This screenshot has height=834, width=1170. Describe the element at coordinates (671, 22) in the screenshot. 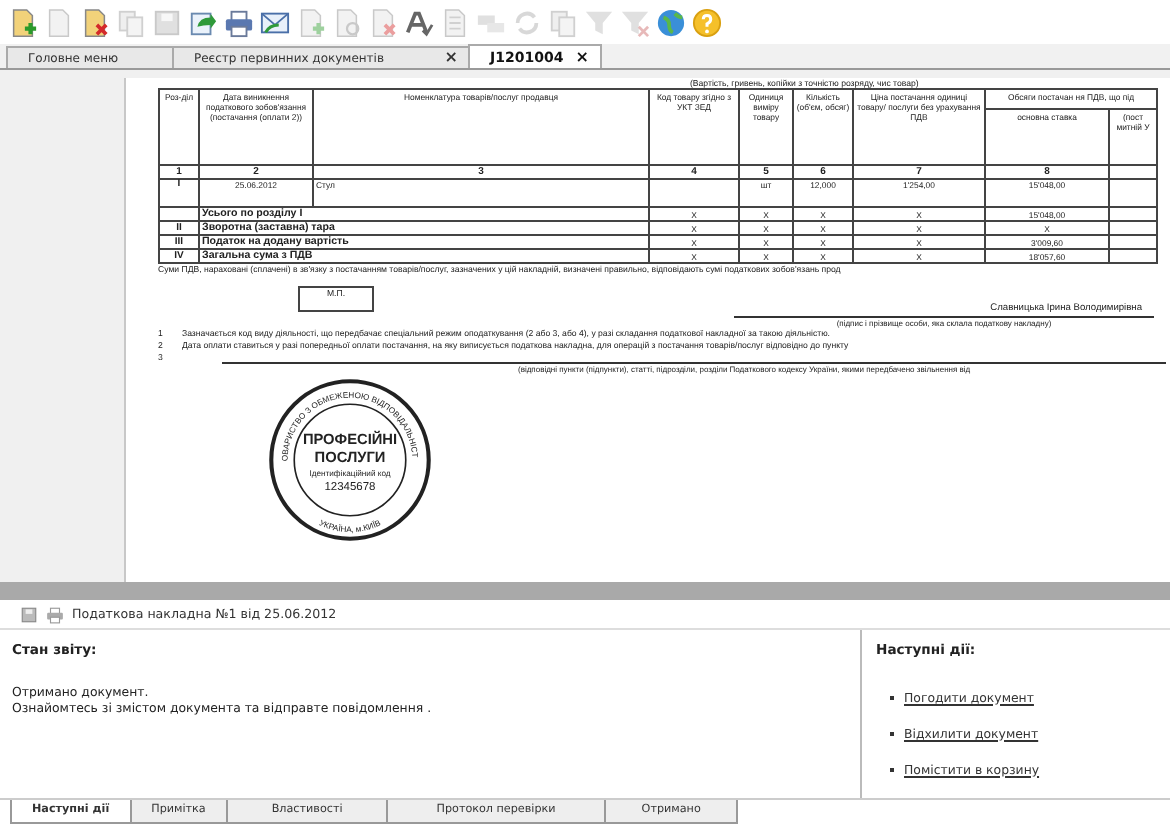

I see `globe-icon` at that location.